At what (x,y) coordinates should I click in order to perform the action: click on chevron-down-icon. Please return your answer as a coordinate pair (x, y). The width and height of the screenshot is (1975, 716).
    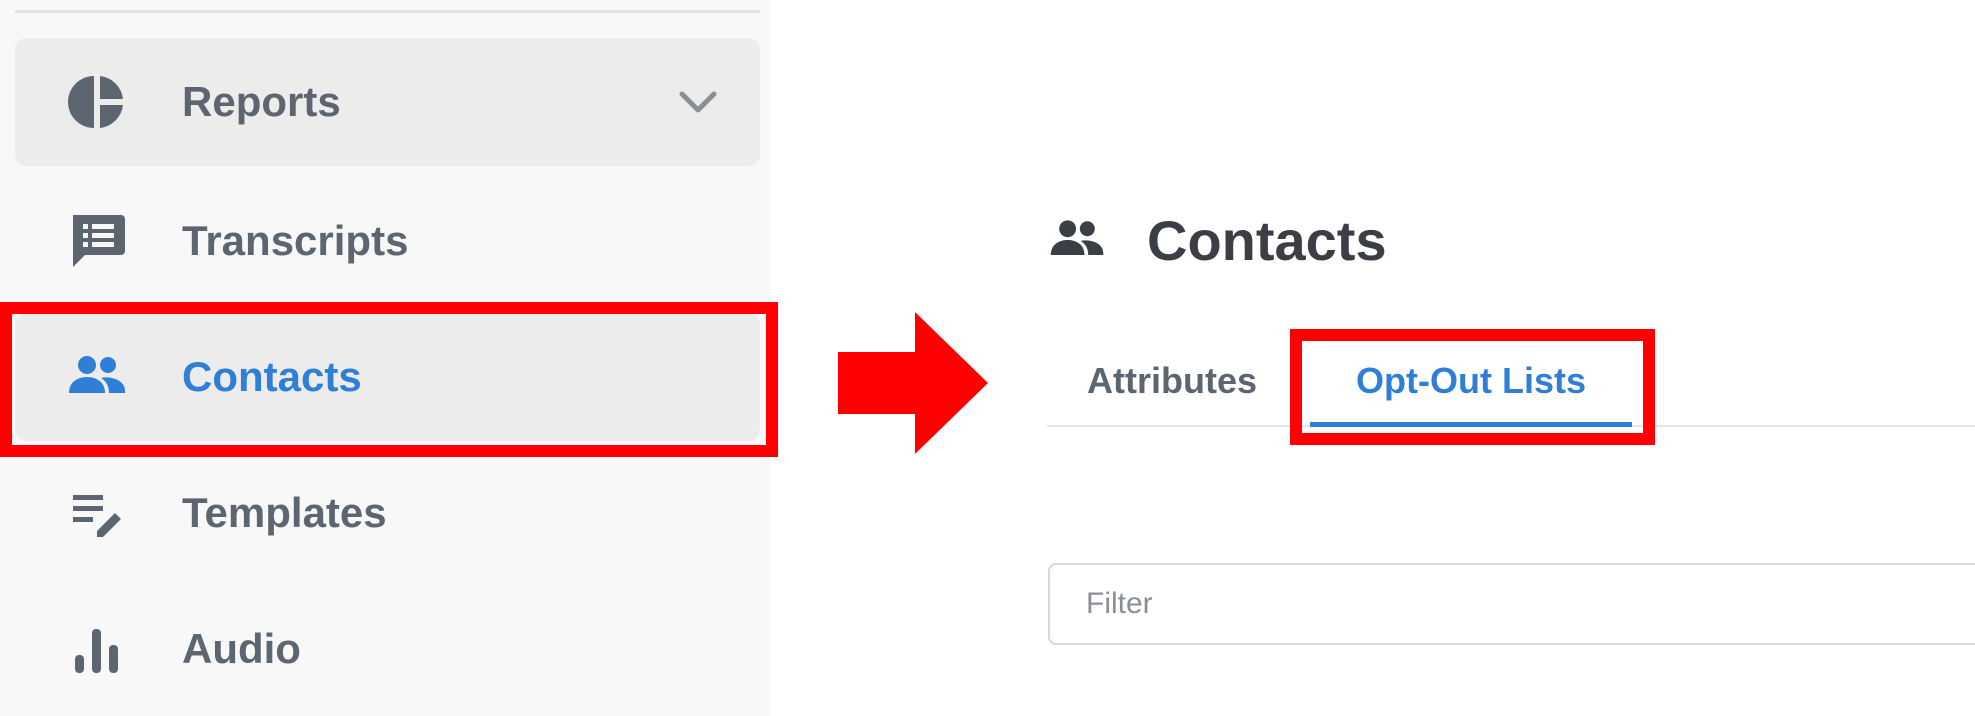
    Looking at the image, I should click on (698, 102).